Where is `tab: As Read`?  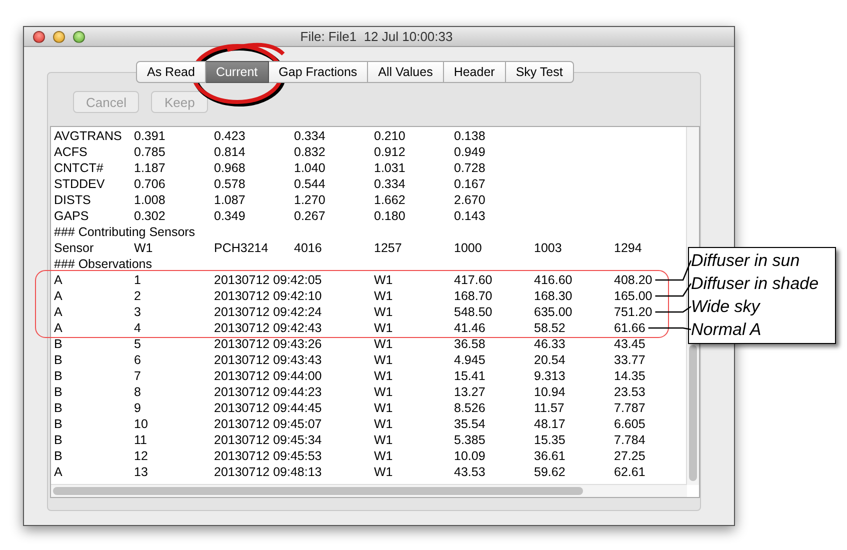
tab: As Read is located at coordinates (171, 72).